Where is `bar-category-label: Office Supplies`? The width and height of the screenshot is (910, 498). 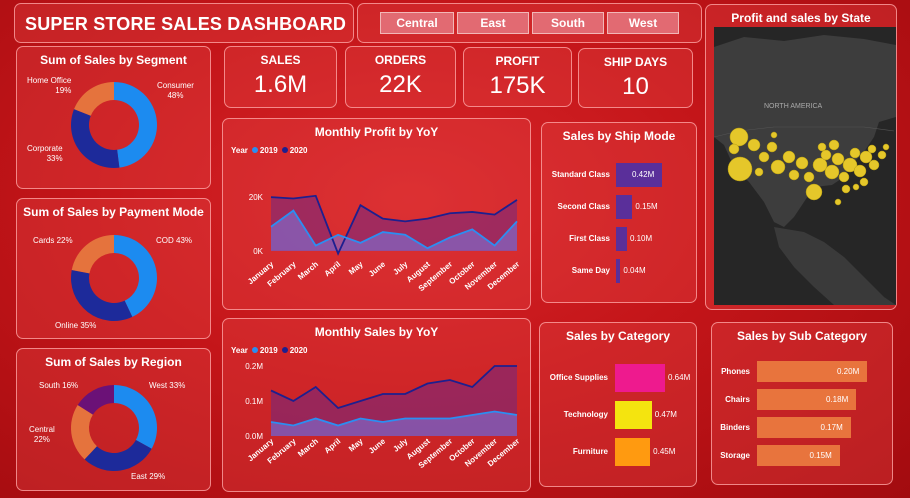 bar-category-label: Office Supplies is located at coordinates (578, 377).